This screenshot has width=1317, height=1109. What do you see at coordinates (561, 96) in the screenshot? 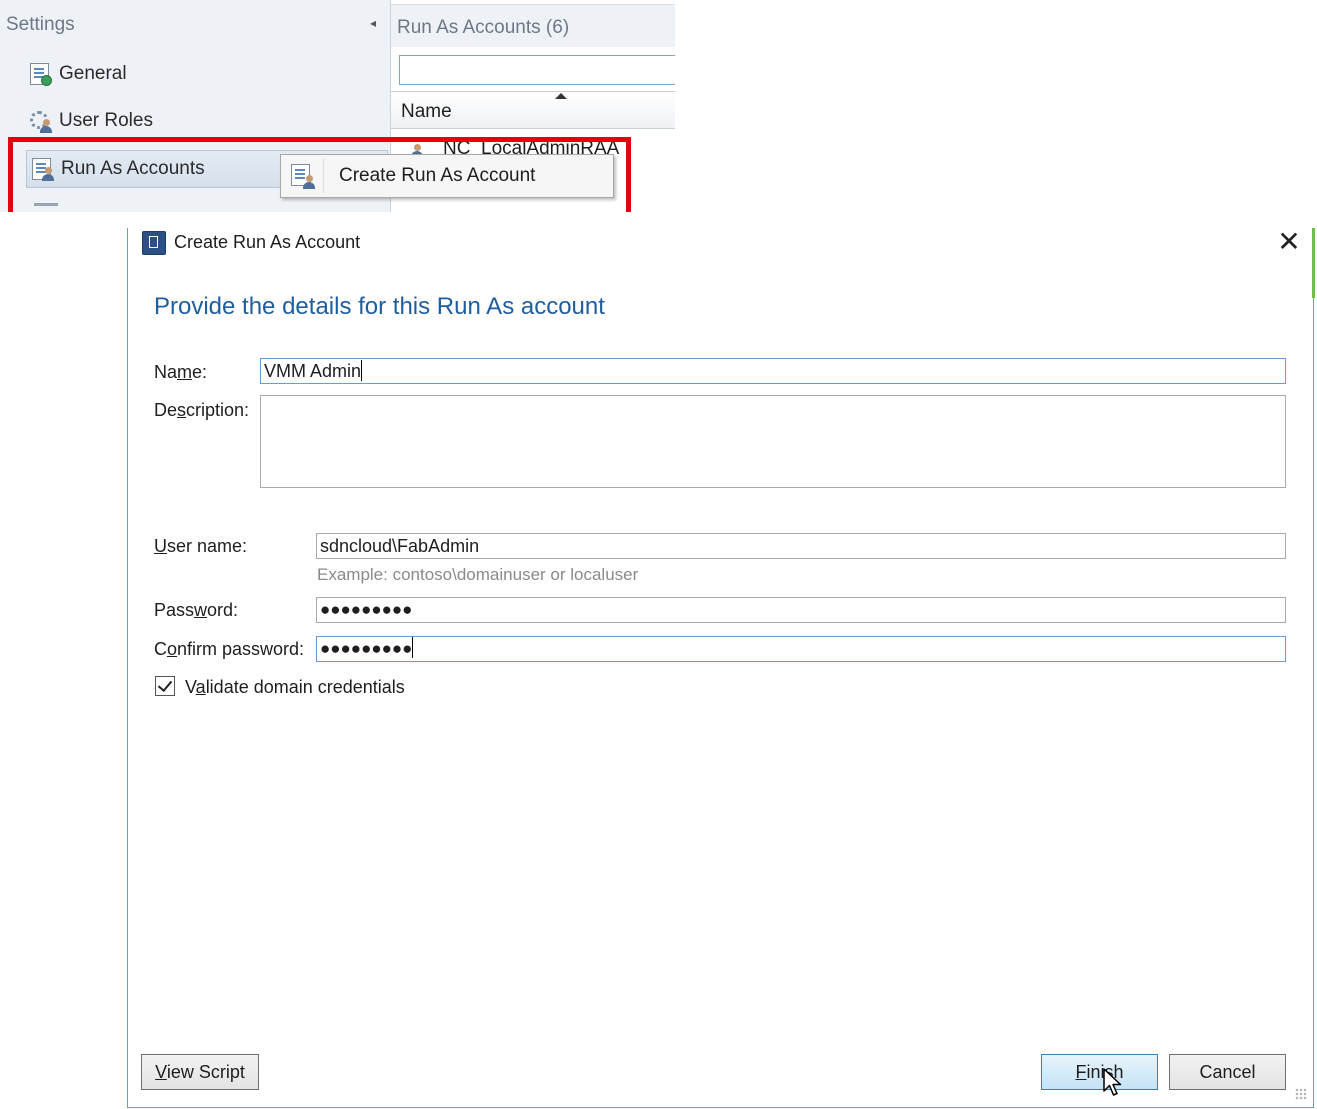
I see `sort-ascending-icon` at bounding box center [561, 96].